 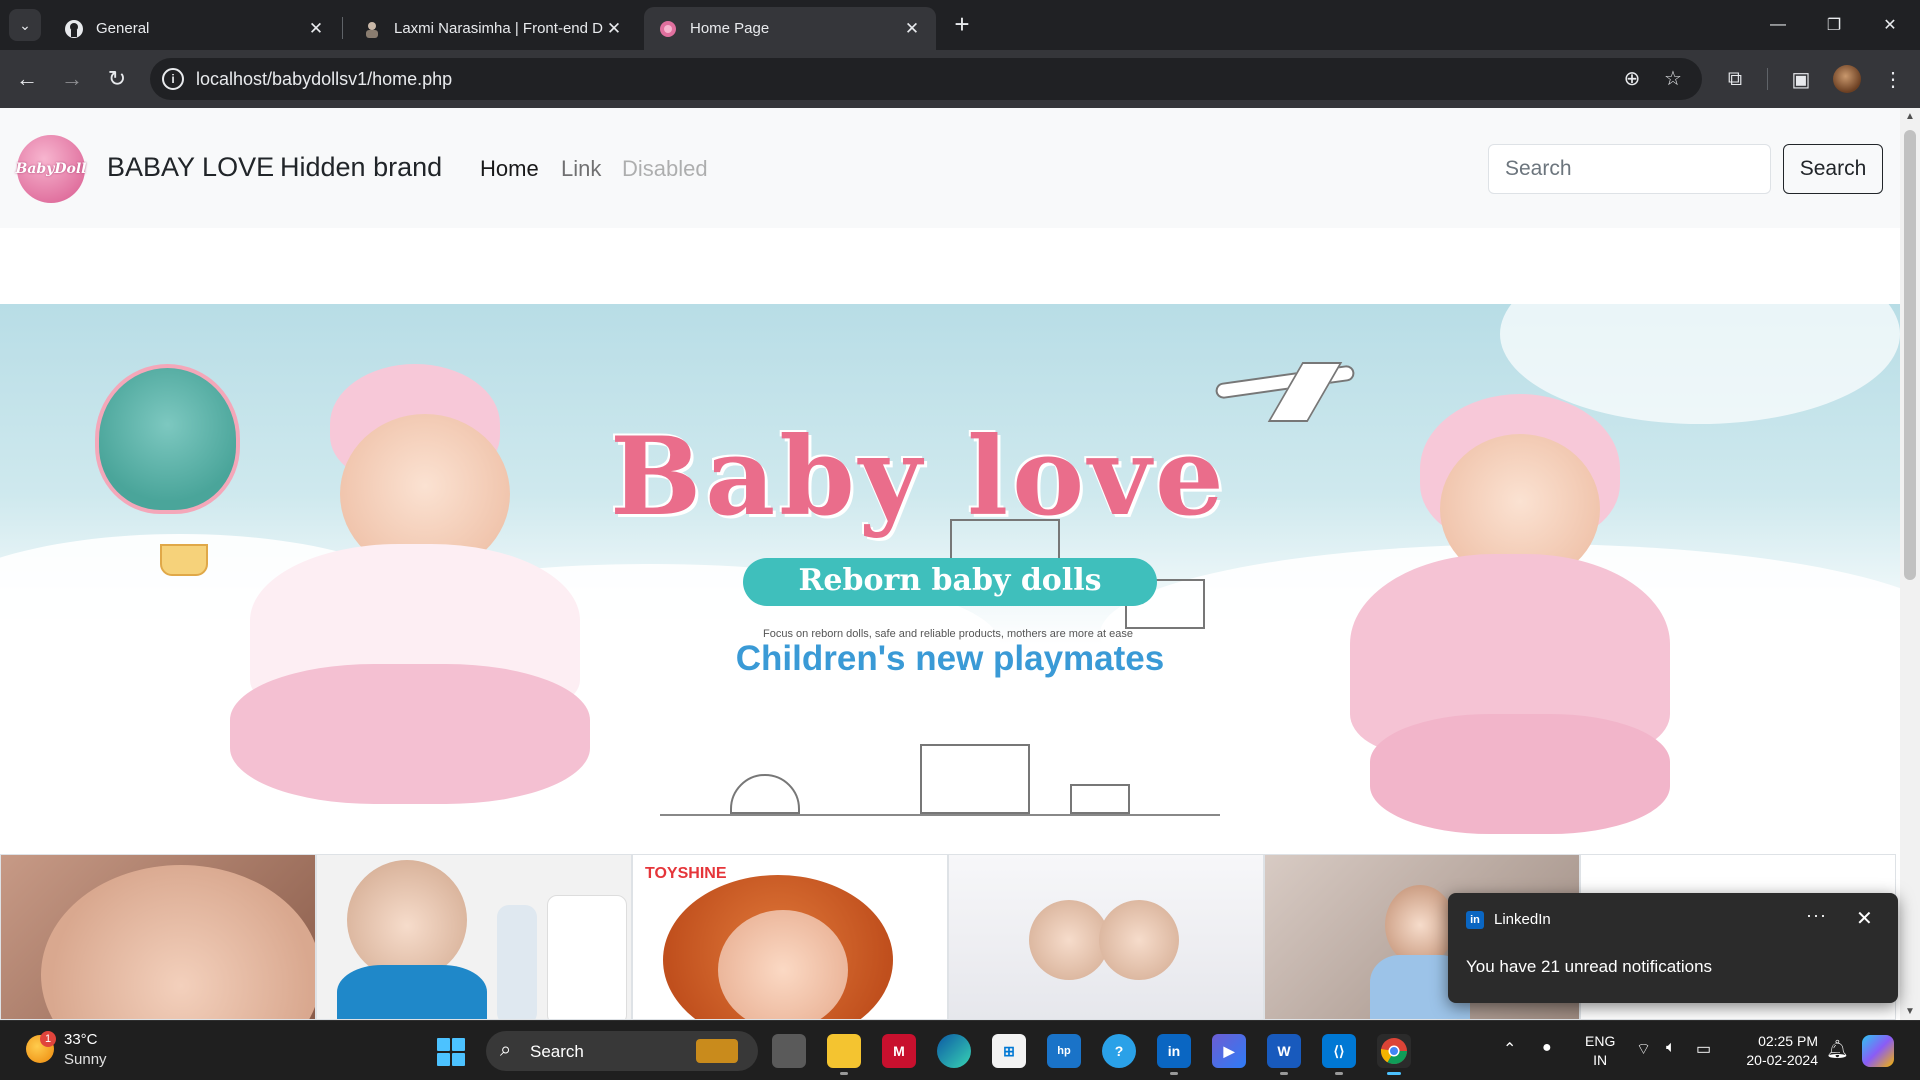 What do you see at coordinates (622, 1051) in the screenshot?
I see `taskbar-search-box: ⌕ Search` at bounding box center [622, 1051].